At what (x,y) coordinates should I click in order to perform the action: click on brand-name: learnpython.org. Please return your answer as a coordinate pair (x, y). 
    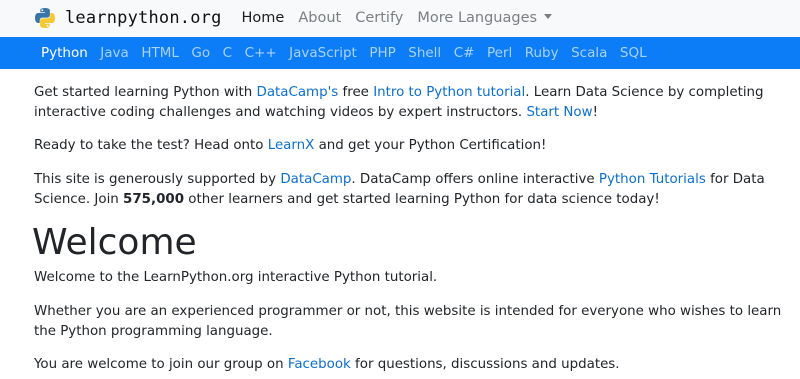
    Looking at the image, I should click on (143, 18).